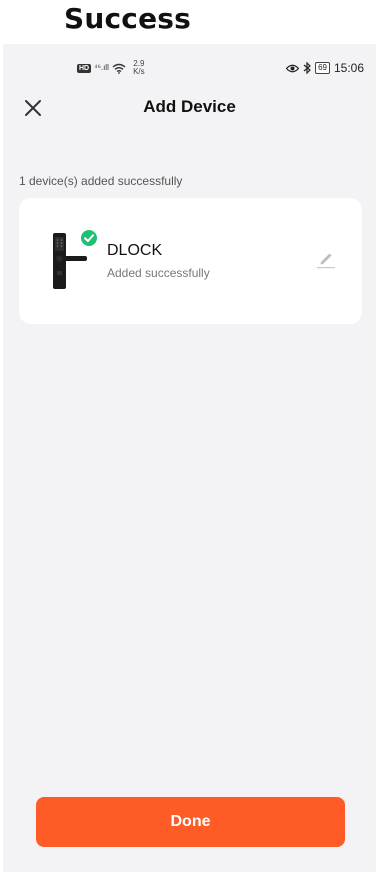  I want to click on network-speed: 2.9 K/s, so click(139, 68).